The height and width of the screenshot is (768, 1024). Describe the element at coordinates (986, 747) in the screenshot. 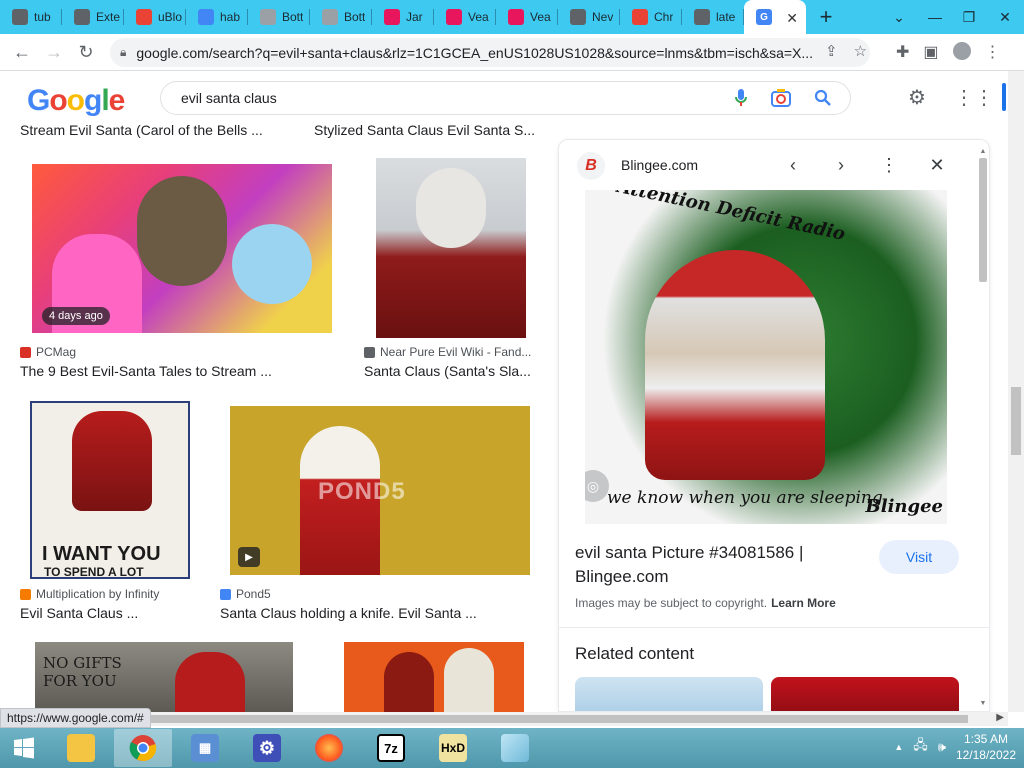

I see `taskbar-clock: 1:35 AM 12/18/2022` at that location.